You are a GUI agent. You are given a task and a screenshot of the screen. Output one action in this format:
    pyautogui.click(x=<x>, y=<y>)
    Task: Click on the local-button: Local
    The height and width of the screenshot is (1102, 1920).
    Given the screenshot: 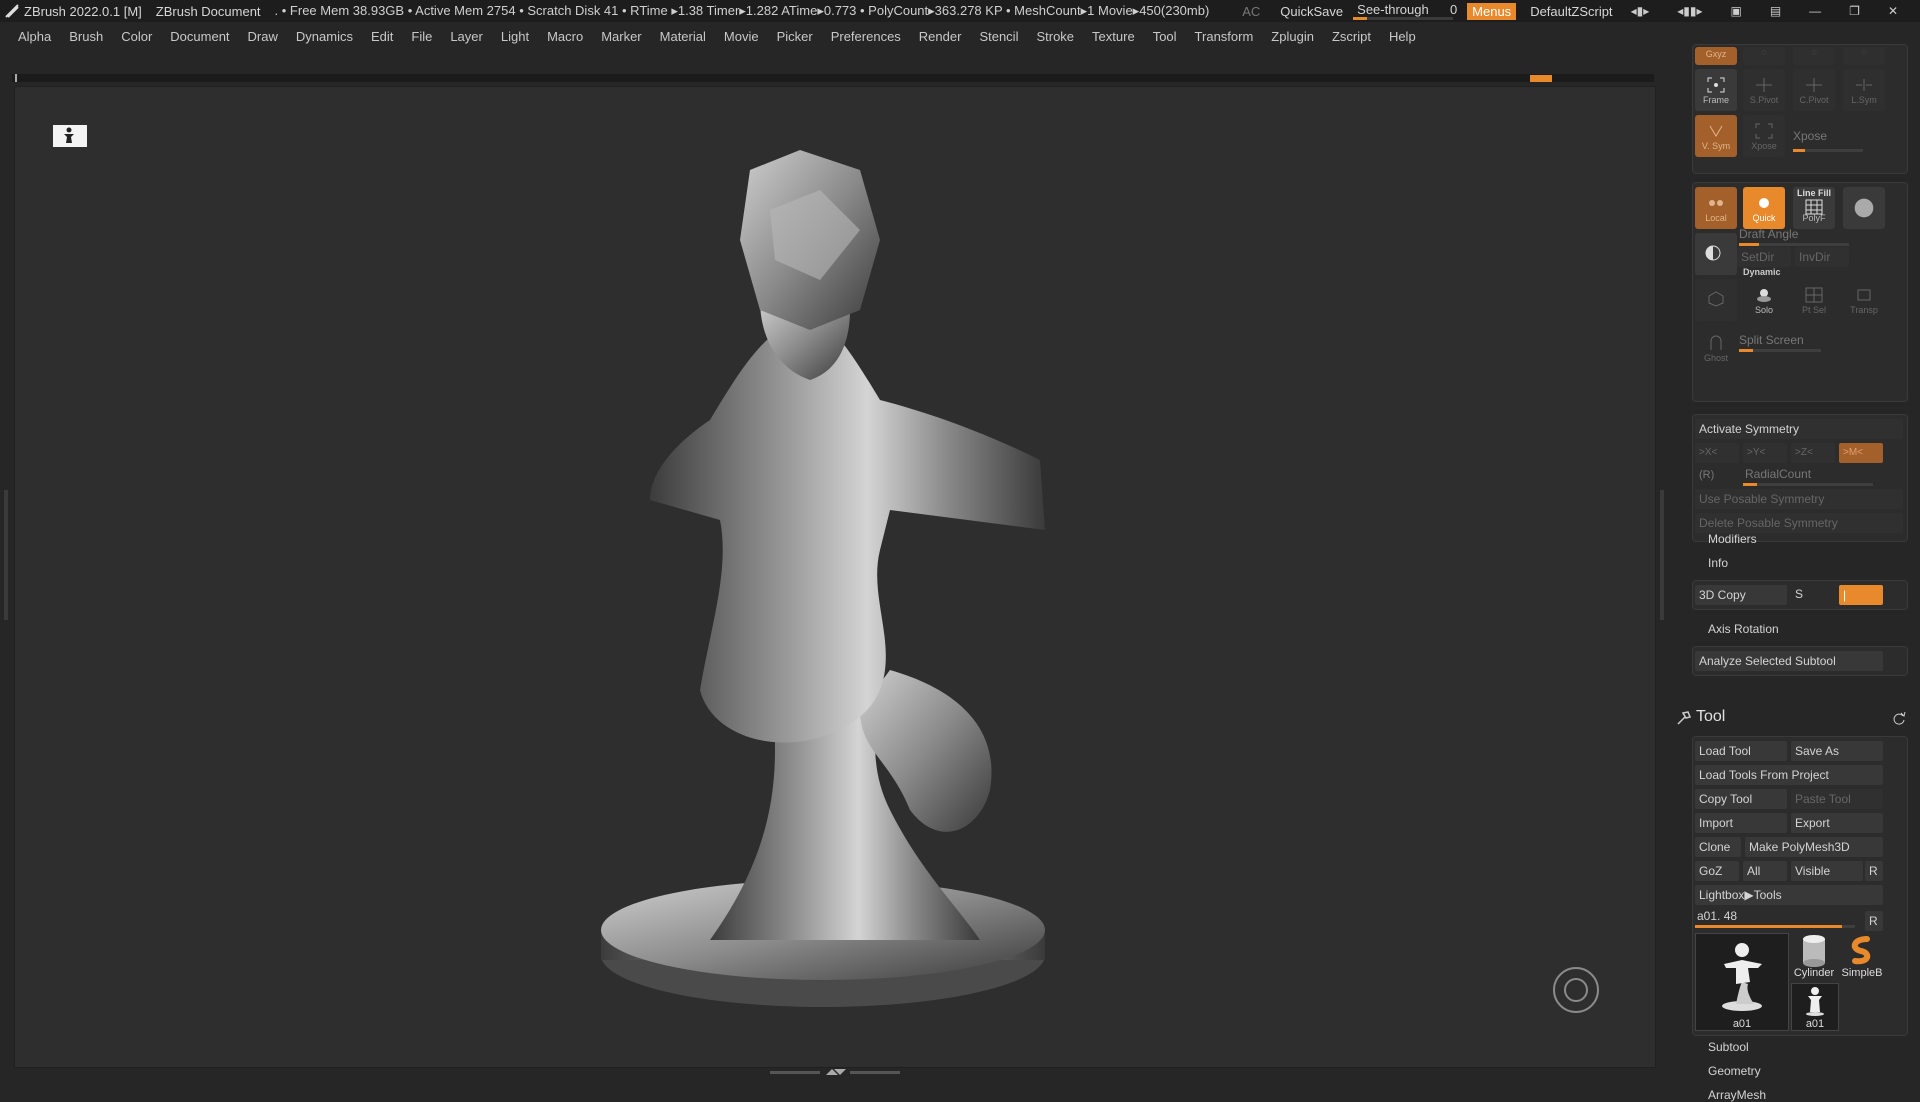 What is the action you would take?
    pyautogui.click(x=1716, y=208)
    